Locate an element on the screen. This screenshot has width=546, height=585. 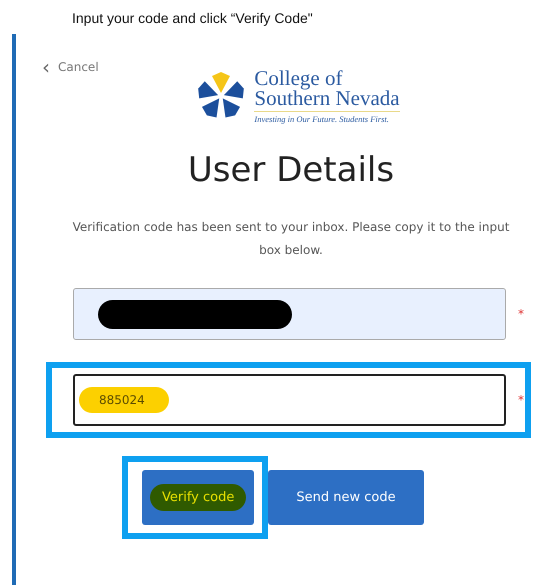
page-title: User Details is located at coordinates (291, 170).